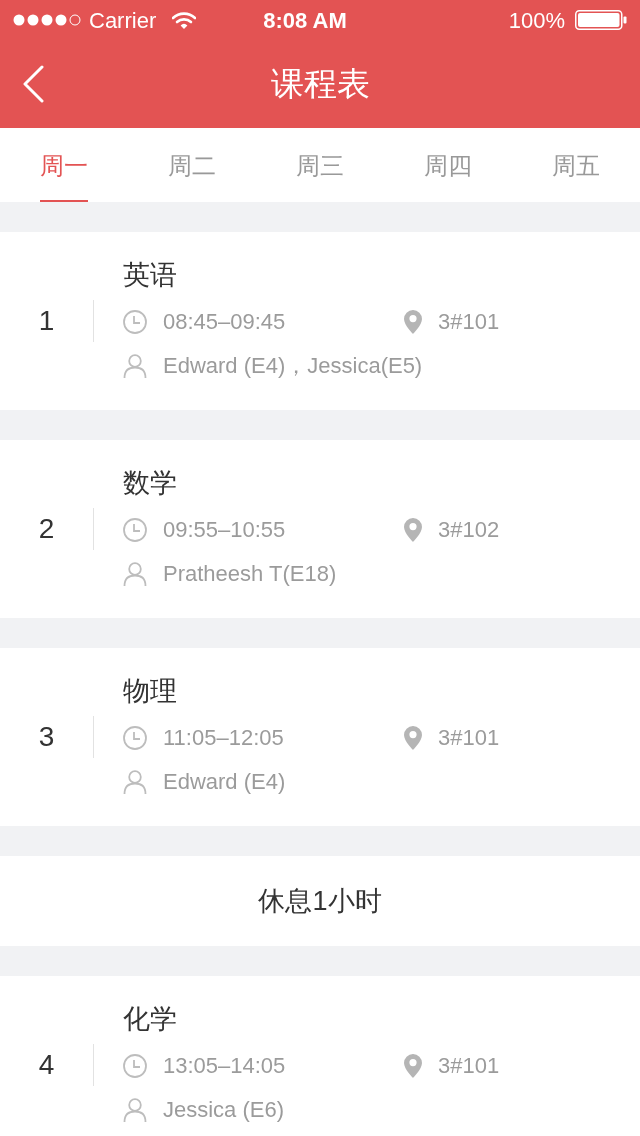 This screenshot has height=1136, width=640. What do you see at coordinates (46, 737) in the screenshot?
I see `lesson-number: 3` at bounding box center [46, 737].